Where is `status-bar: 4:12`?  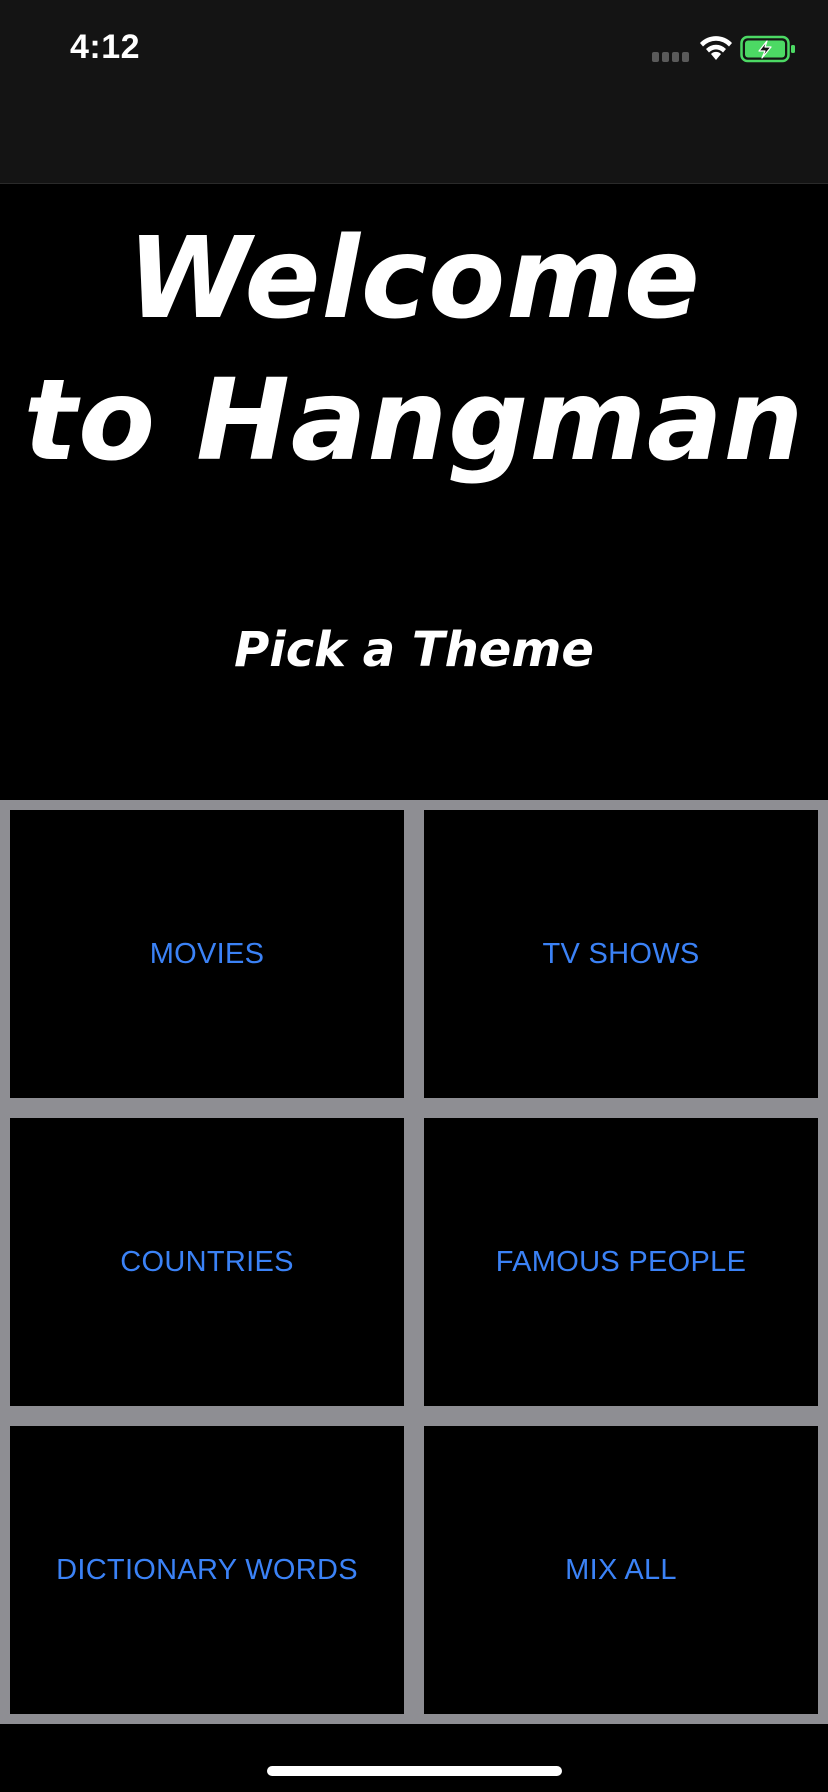
status-bar: 4:12 is located at coordinates (414, 92).